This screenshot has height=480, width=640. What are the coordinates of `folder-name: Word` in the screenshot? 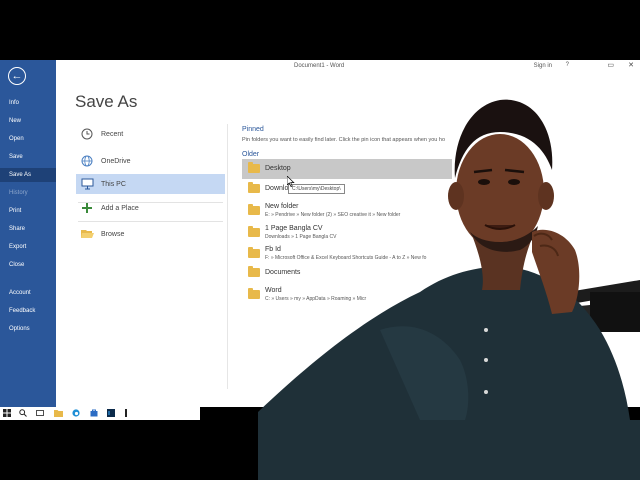 It's located at (273, 290).